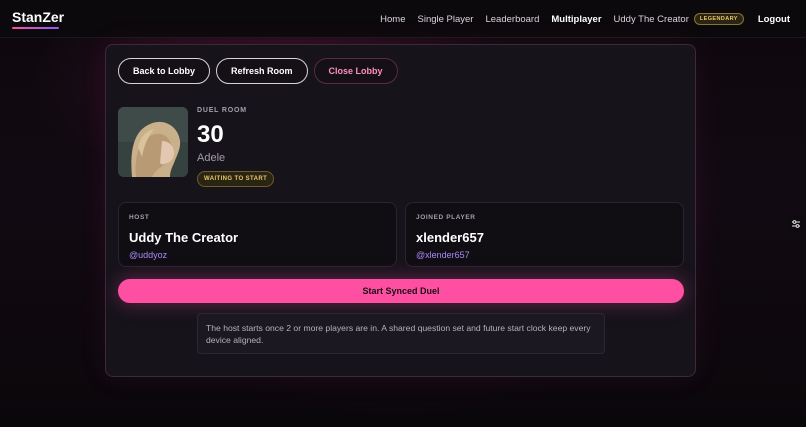  What do you see at coordinates (139, 217) in the screenshot?
I see `host-label: HOST` at bounding box center [139, 217].